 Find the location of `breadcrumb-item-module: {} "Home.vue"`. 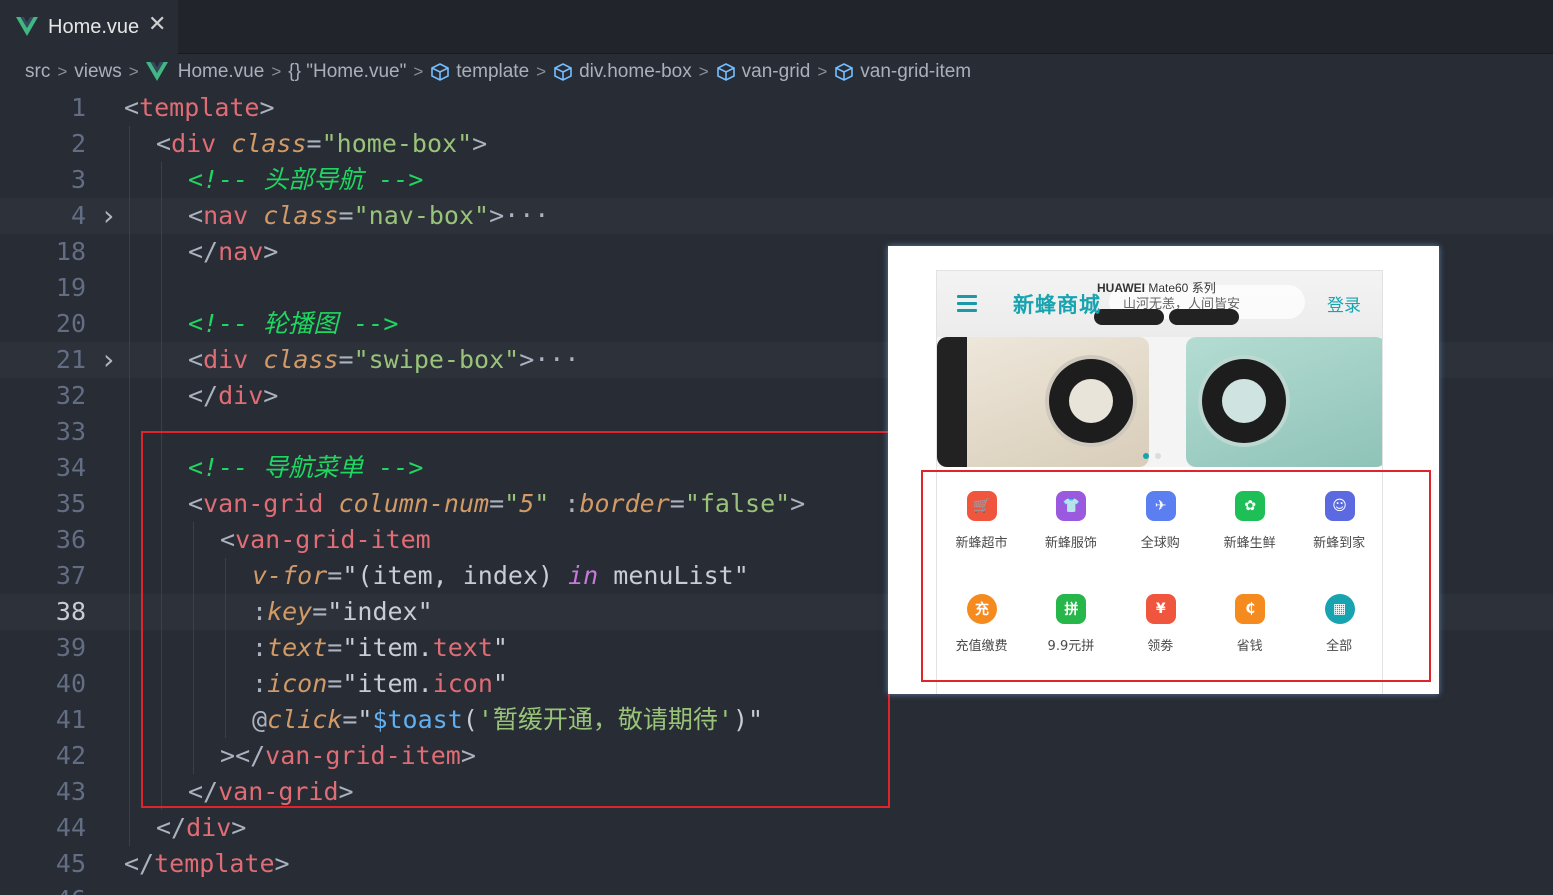

breadcrumb-item-module: {} "Home.vue" is located at coordinates (347, 72).